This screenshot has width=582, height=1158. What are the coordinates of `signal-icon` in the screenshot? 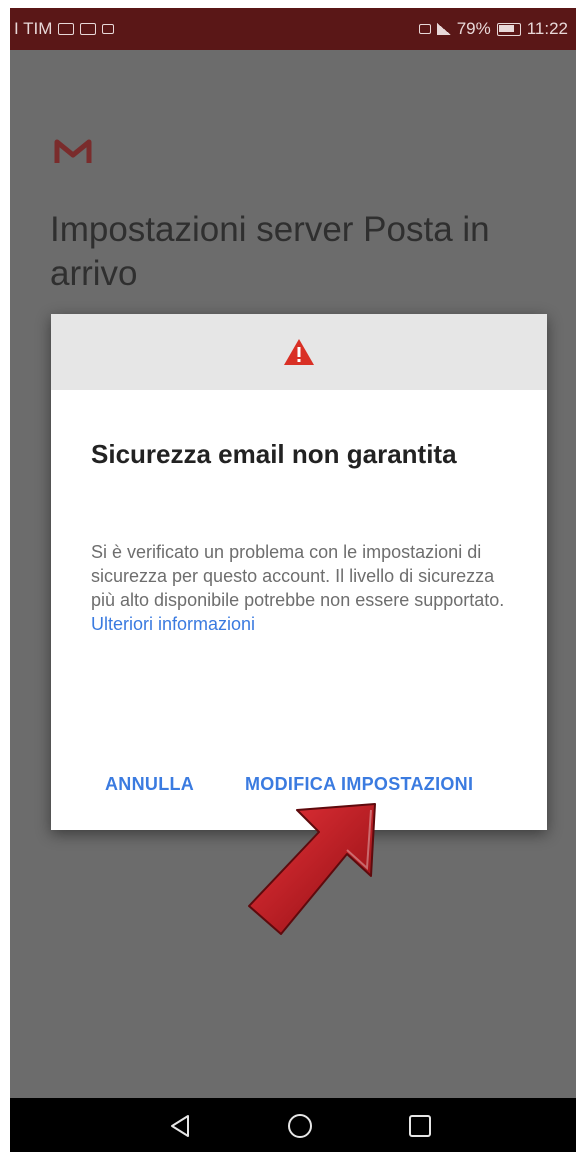 It's located at (443, 29).